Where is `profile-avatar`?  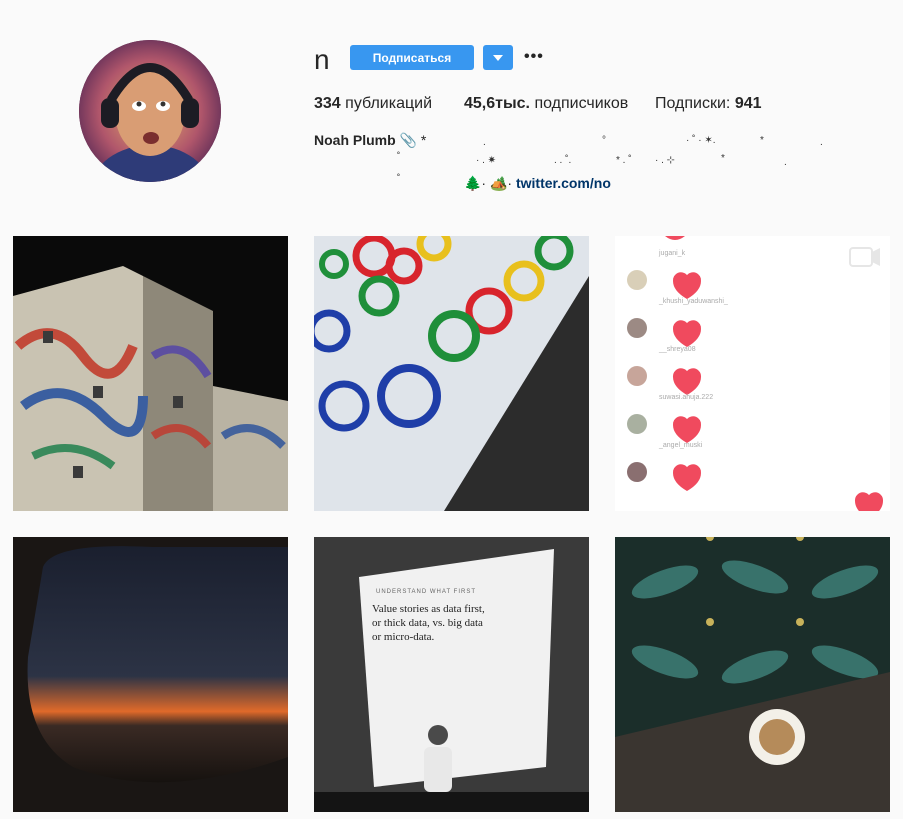
profile-avatar is located at coordinates (150, 111).